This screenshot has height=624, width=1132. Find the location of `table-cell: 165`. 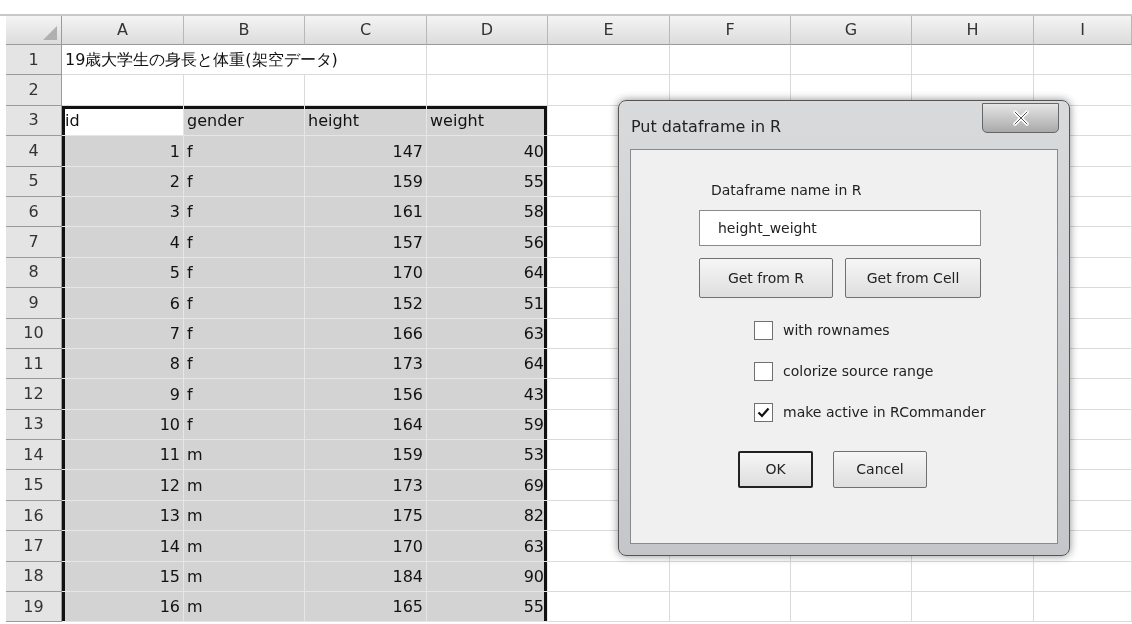

table-cell: 165 is located at coordinates (366, 607).